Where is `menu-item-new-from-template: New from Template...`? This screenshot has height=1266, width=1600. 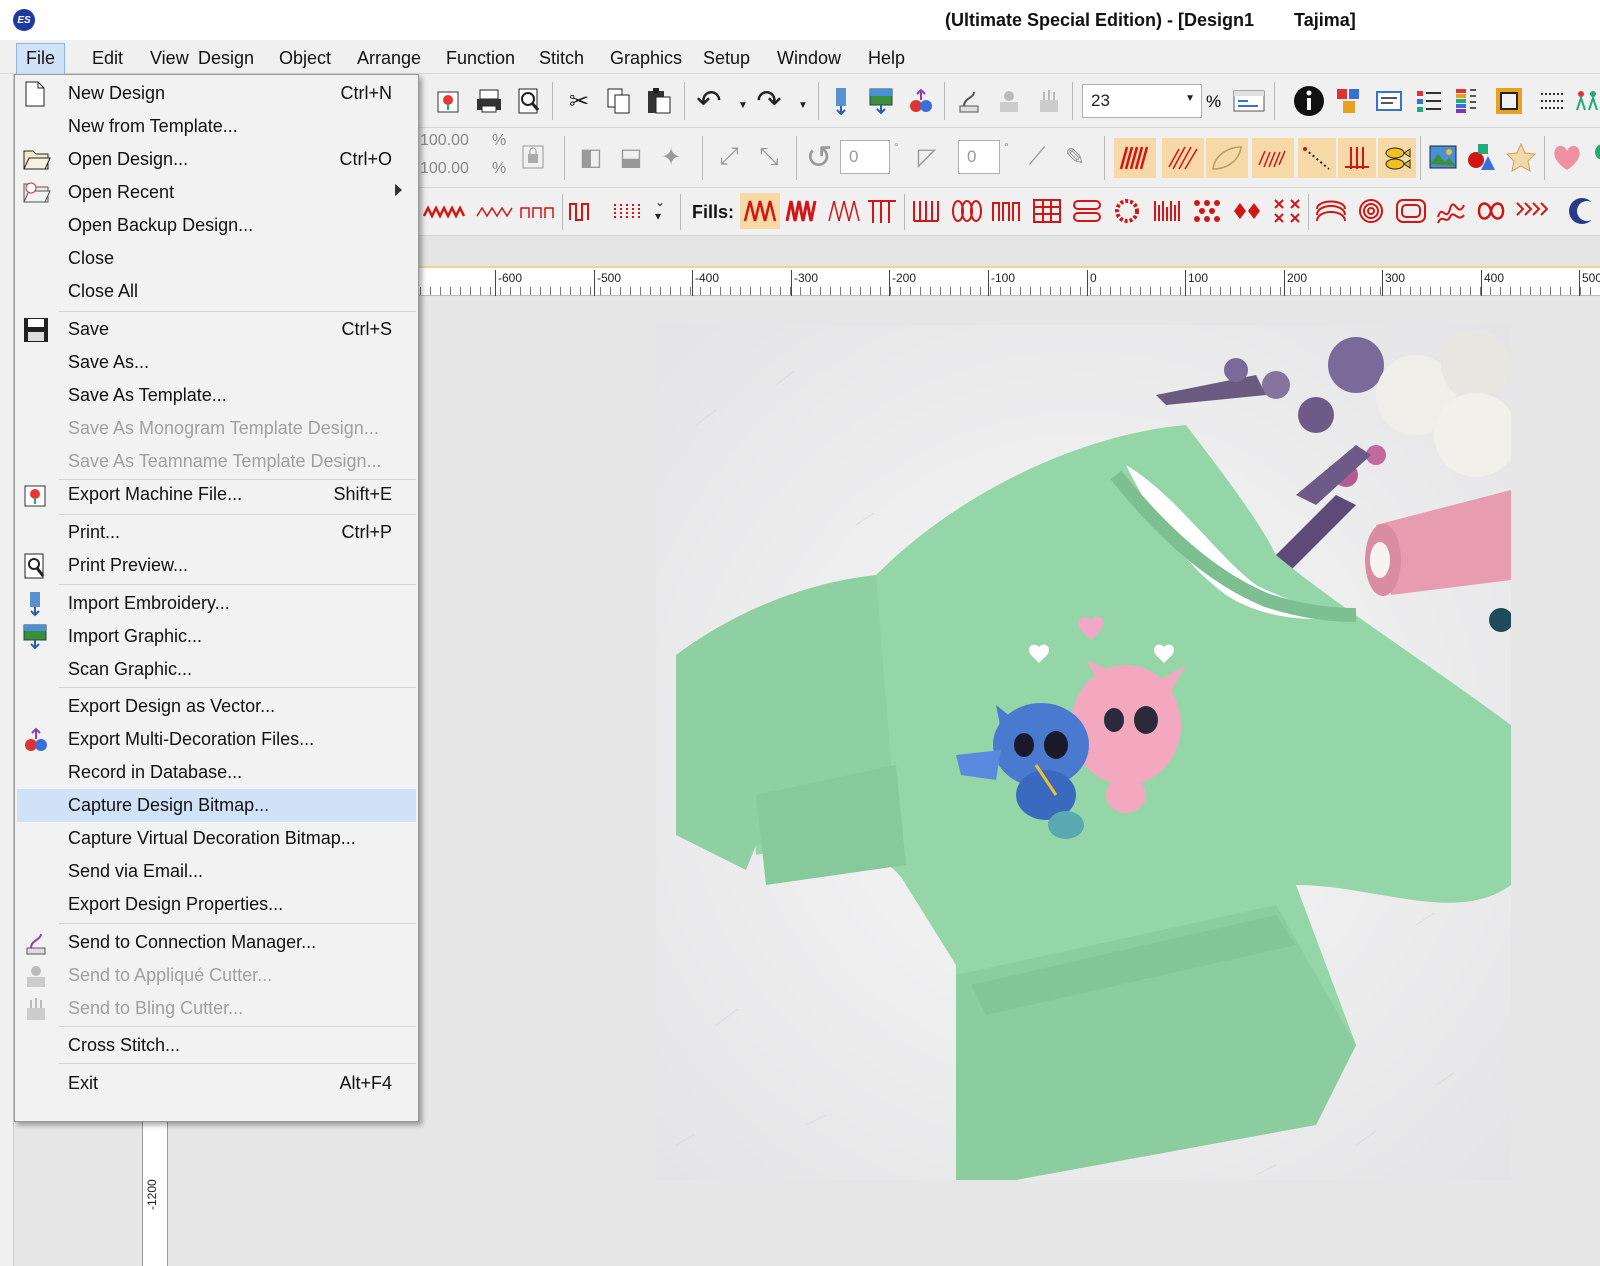
menu-item-new-from-template: New from Template... is located at coordinates (216, 126).